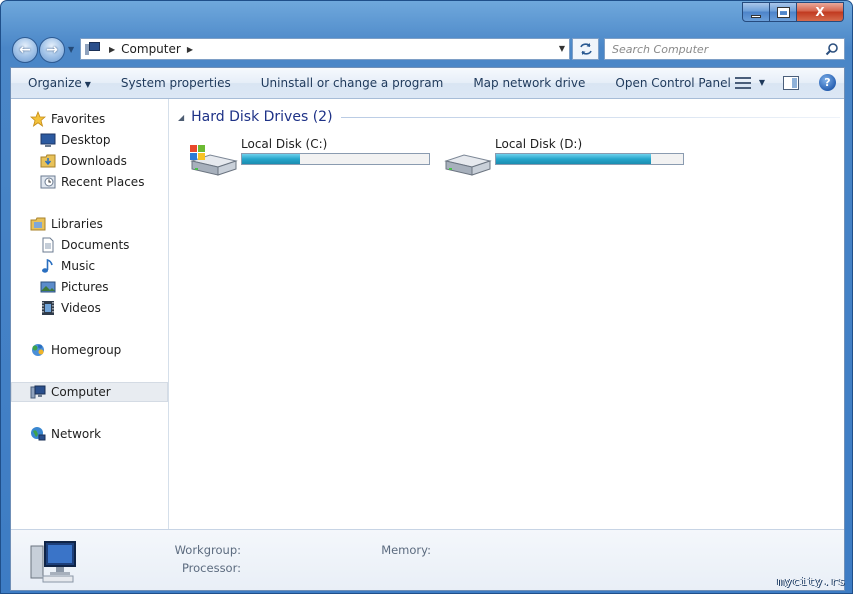  What do you see at coordinates (71, 49) in the screenshot?
I see `recent-pages-dropdown: ▼` at bounding box center [71, 49].